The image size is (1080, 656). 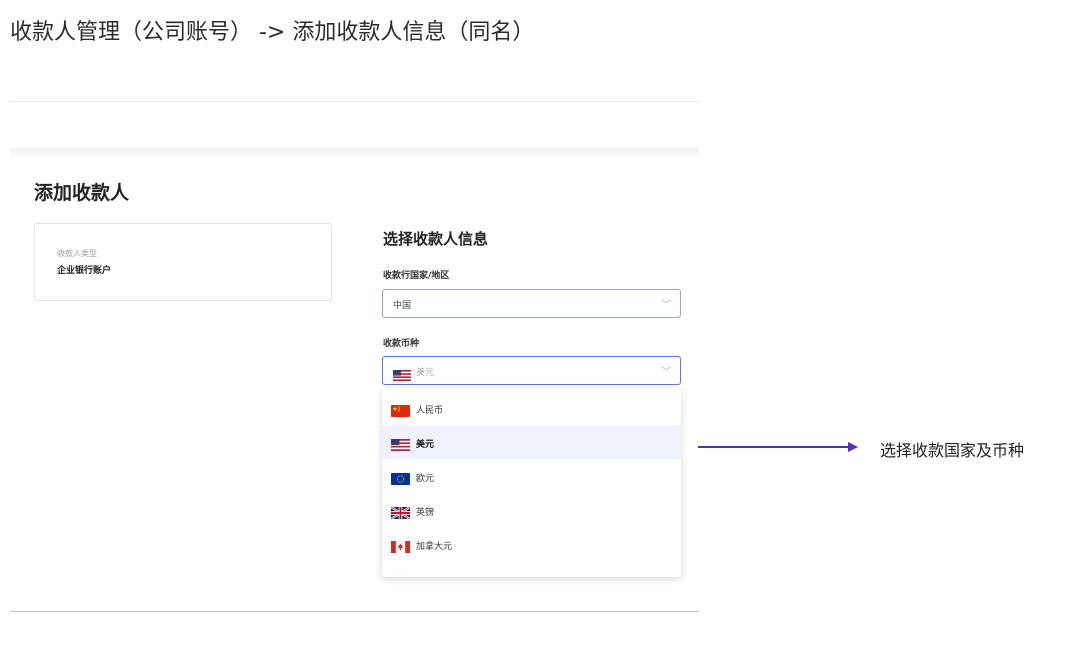 I want to click on uk-flag-icon, so click(x=400, y=512).